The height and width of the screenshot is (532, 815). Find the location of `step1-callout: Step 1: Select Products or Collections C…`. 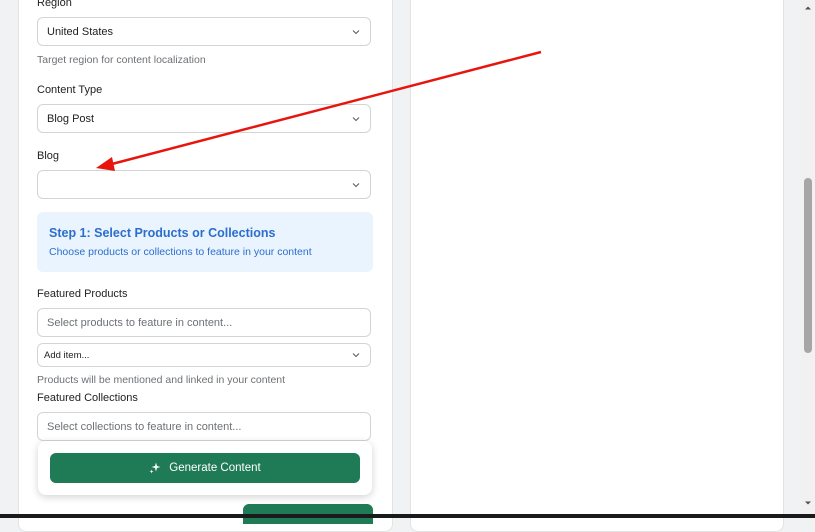

step1-callout: Step 1: Select Products or Collections C… is located at coordinates (205, 242).